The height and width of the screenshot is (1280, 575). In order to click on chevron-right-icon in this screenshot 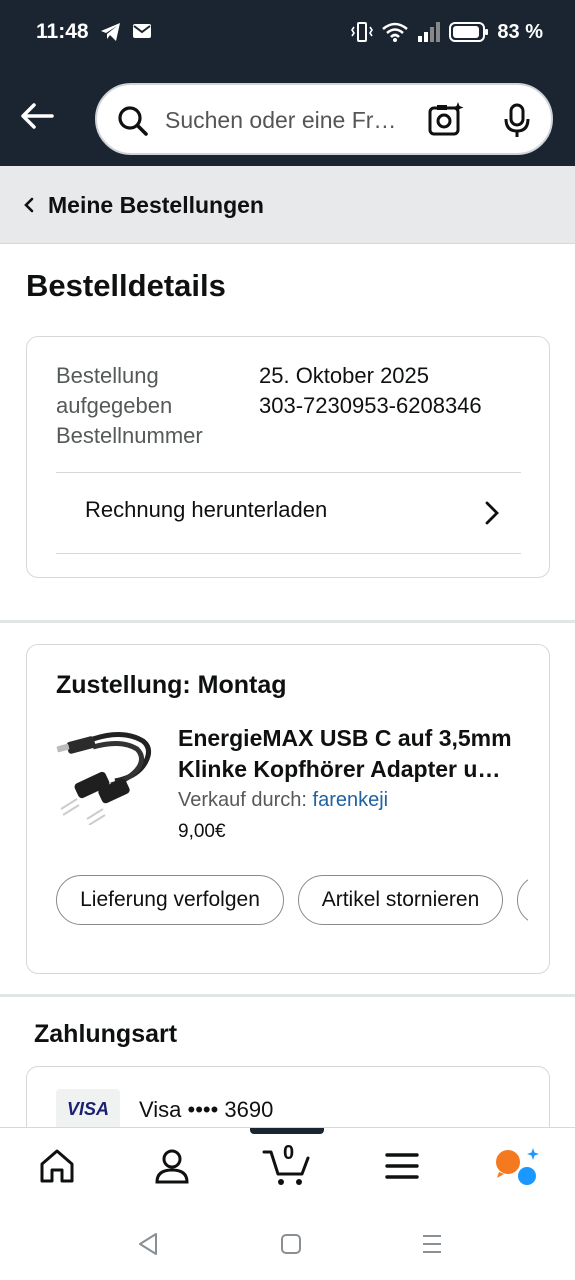, I will do `click(492, 513)`.